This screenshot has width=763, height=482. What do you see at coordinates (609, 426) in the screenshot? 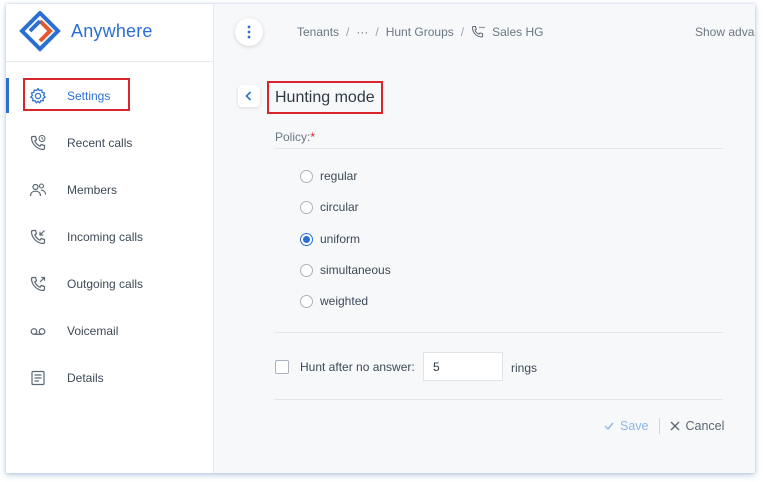
I see `check-icon` at bounding box center [609, 426].